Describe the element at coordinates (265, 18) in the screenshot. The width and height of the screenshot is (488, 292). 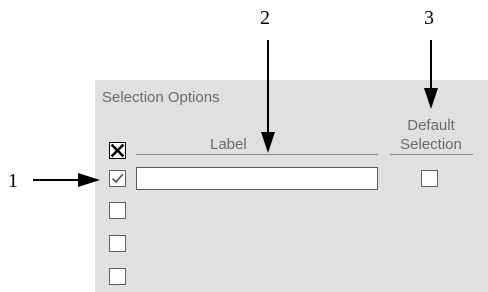
I see `callout-number-2: 2` at that location.